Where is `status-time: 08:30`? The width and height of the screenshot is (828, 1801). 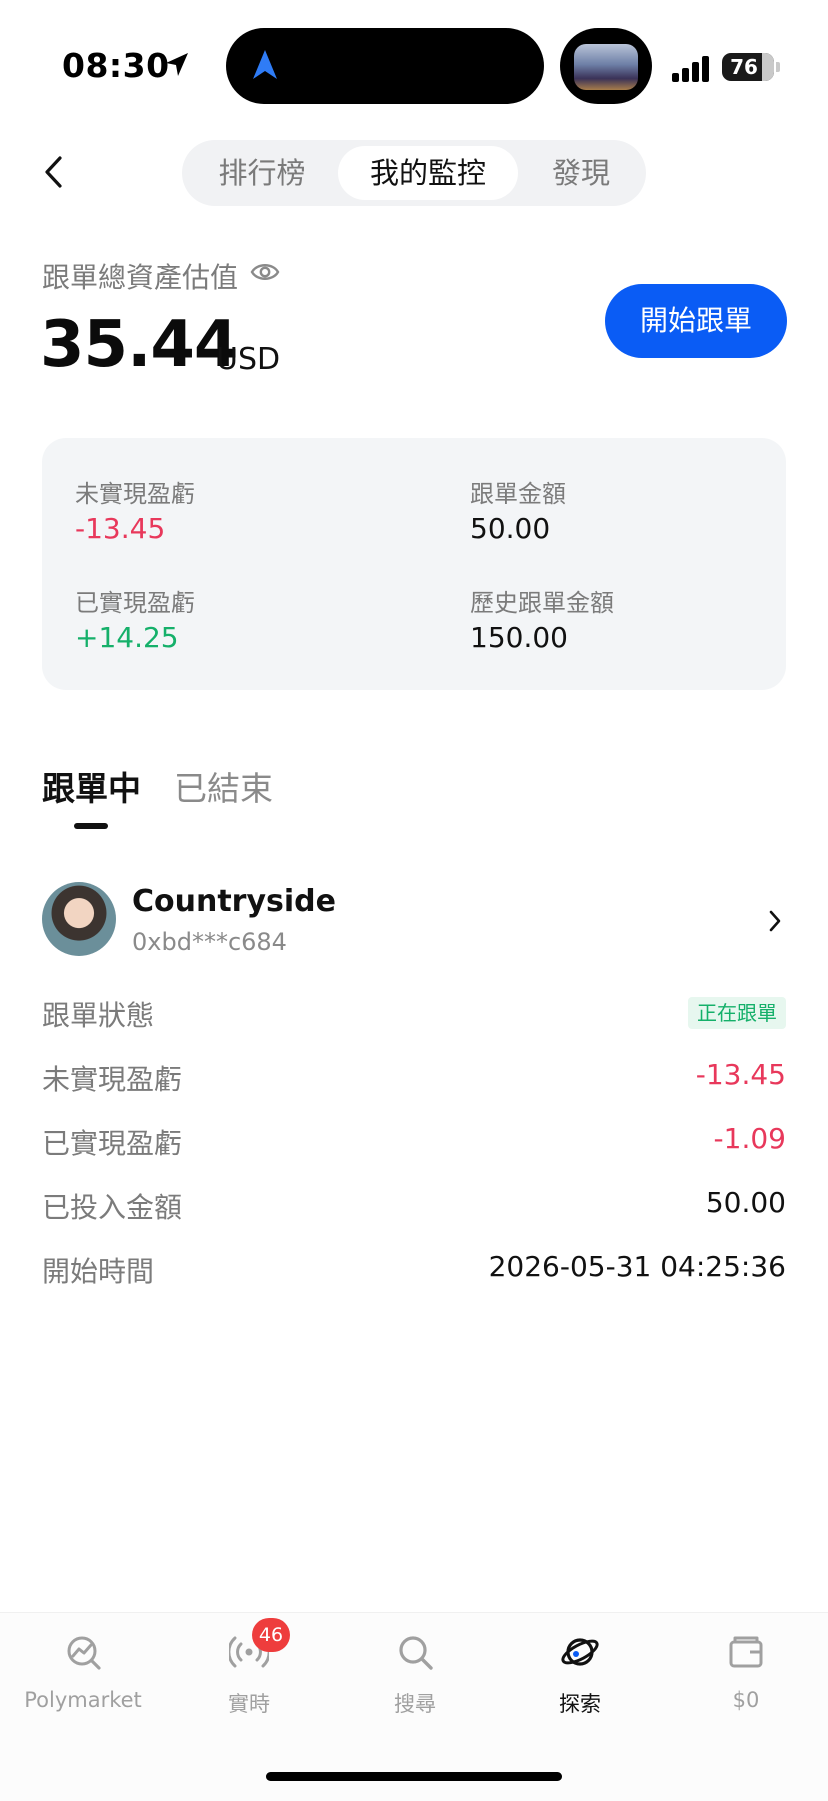
status-time: 08:30 is located at coordinates (116, 65).